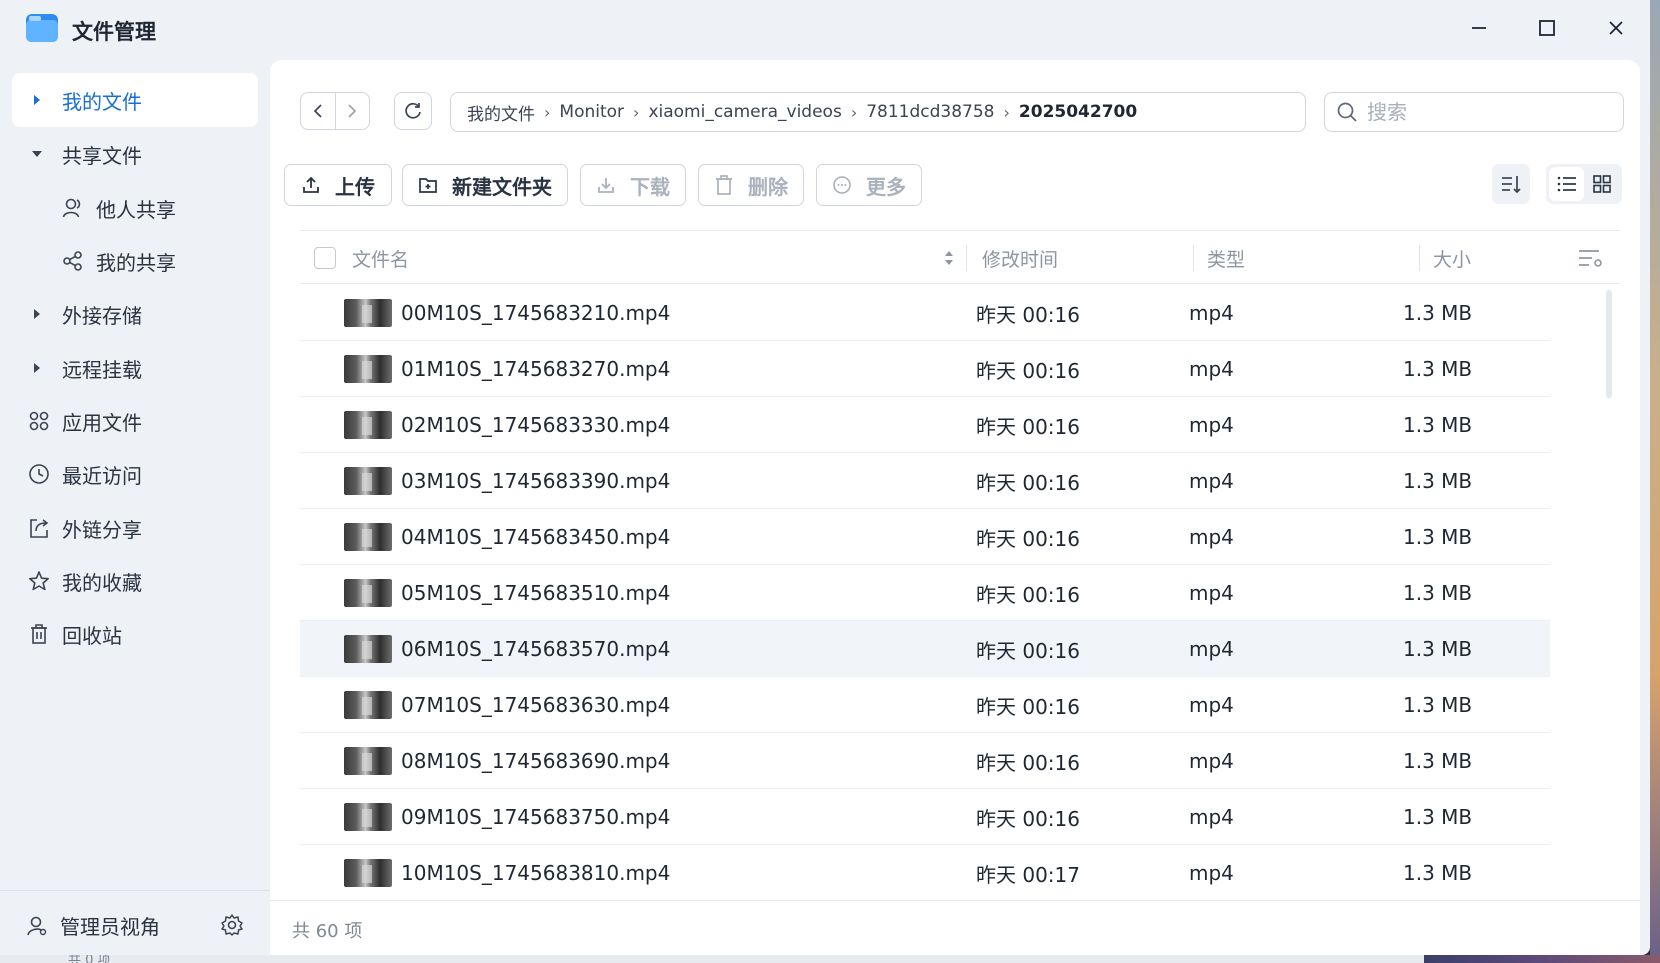 The height and width of the screenshot is (963, 1660). What do you see at coordinates (925, 761) in the screenshot?
I see `table-row: 08M10S_1745683690.mp4 昨天 00:16 mp4 1.3 MB` at bounding box center [925, 761].